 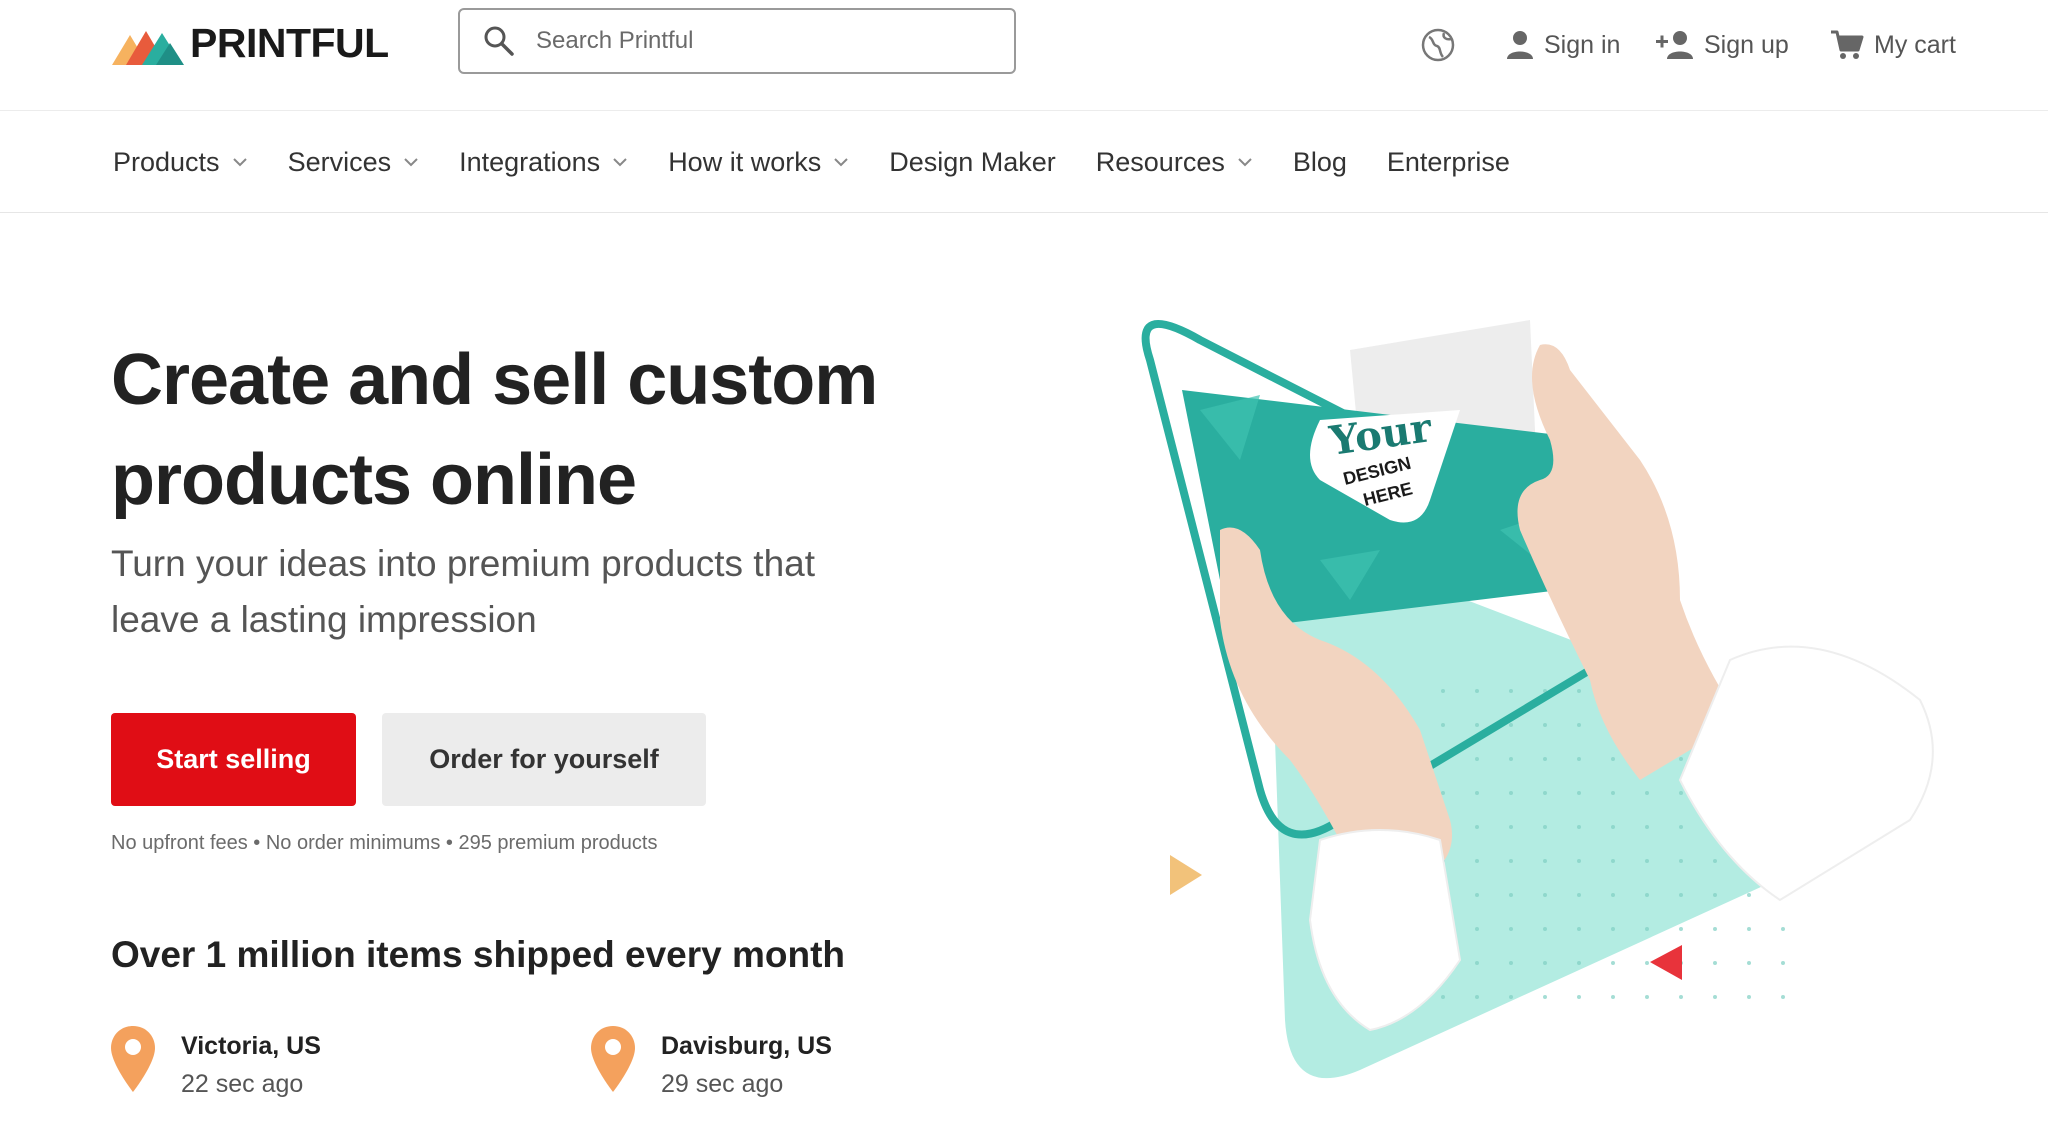 I want to click on hero-title-line-1: Create and sell custom, so click(x=494, y=380).